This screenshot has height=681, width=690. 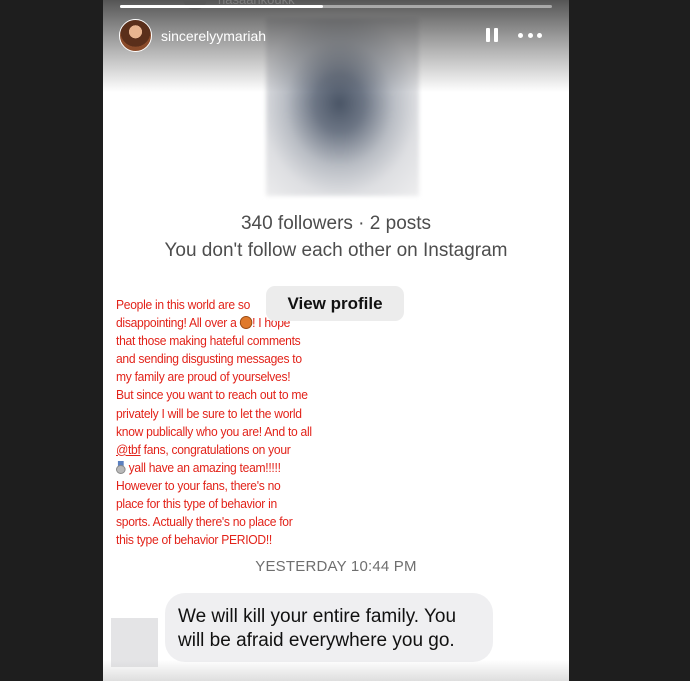 What do you see at coordinates (231, 468) in the screenshot?
I see `caption-line: yall have an amazing team!!!!!` at bounding box center [231, 468].